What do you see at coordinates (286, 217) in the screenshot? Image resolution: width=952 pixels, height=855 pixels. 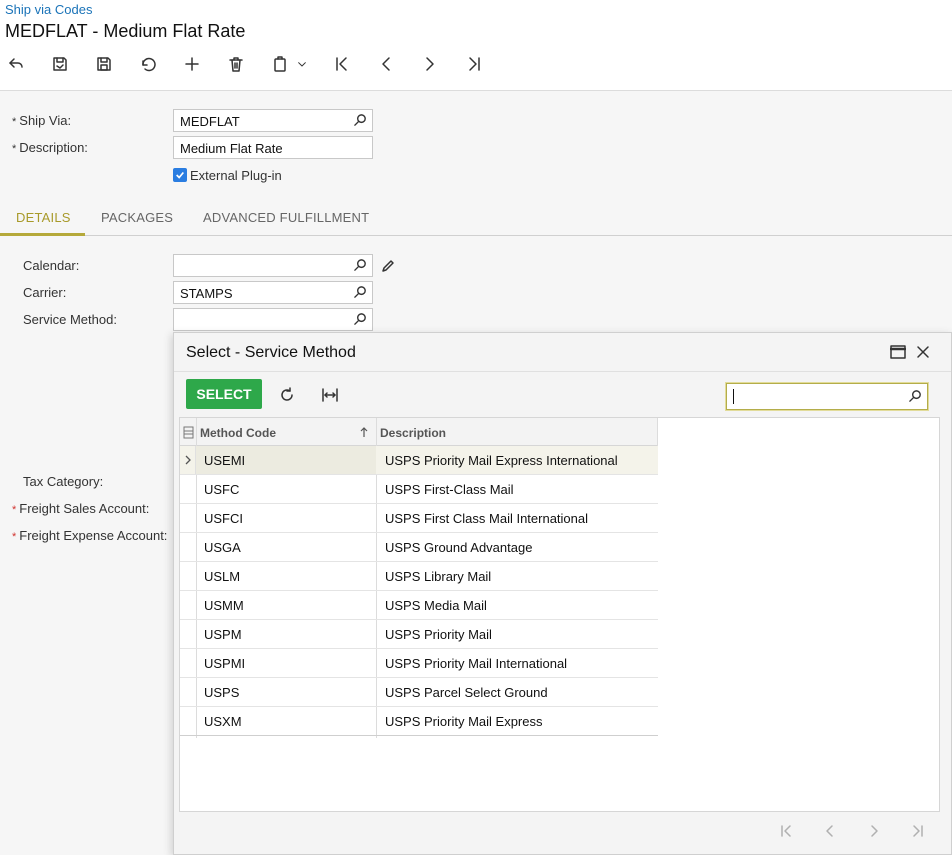 I see `tab-advanced-fulfillment: ADVANCED FULFILLMENT` at bounding box center [286, 217].